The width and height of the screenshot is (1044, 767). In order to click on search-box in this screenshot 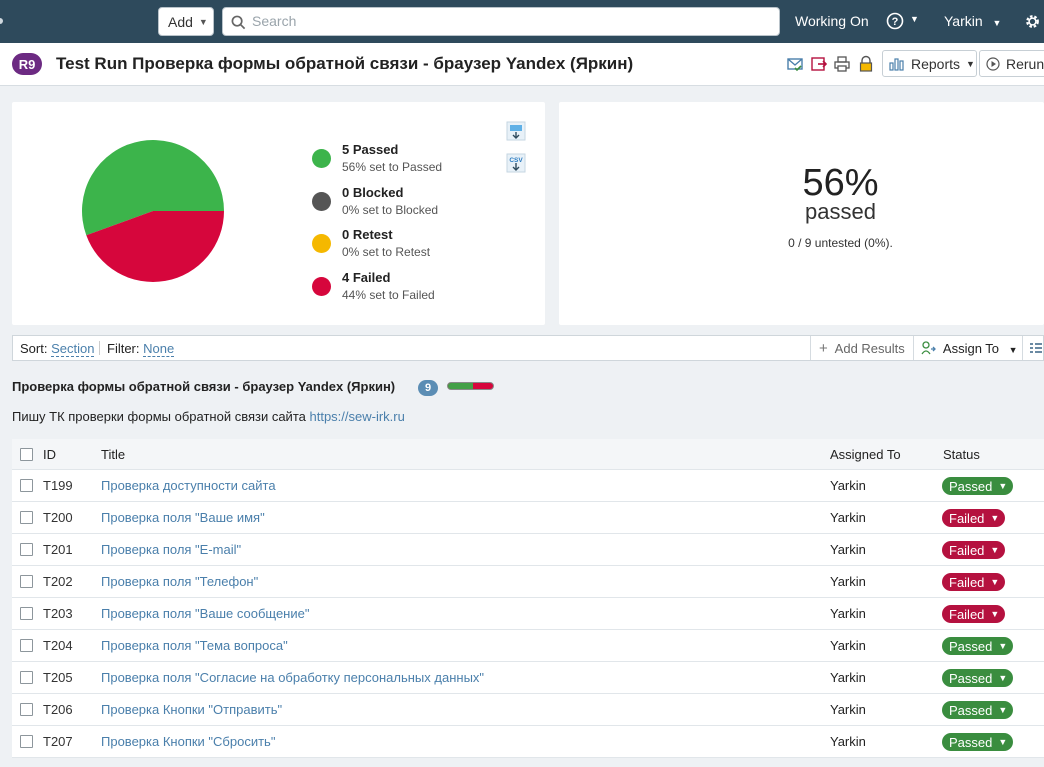, I will do `click(501, 21)`.